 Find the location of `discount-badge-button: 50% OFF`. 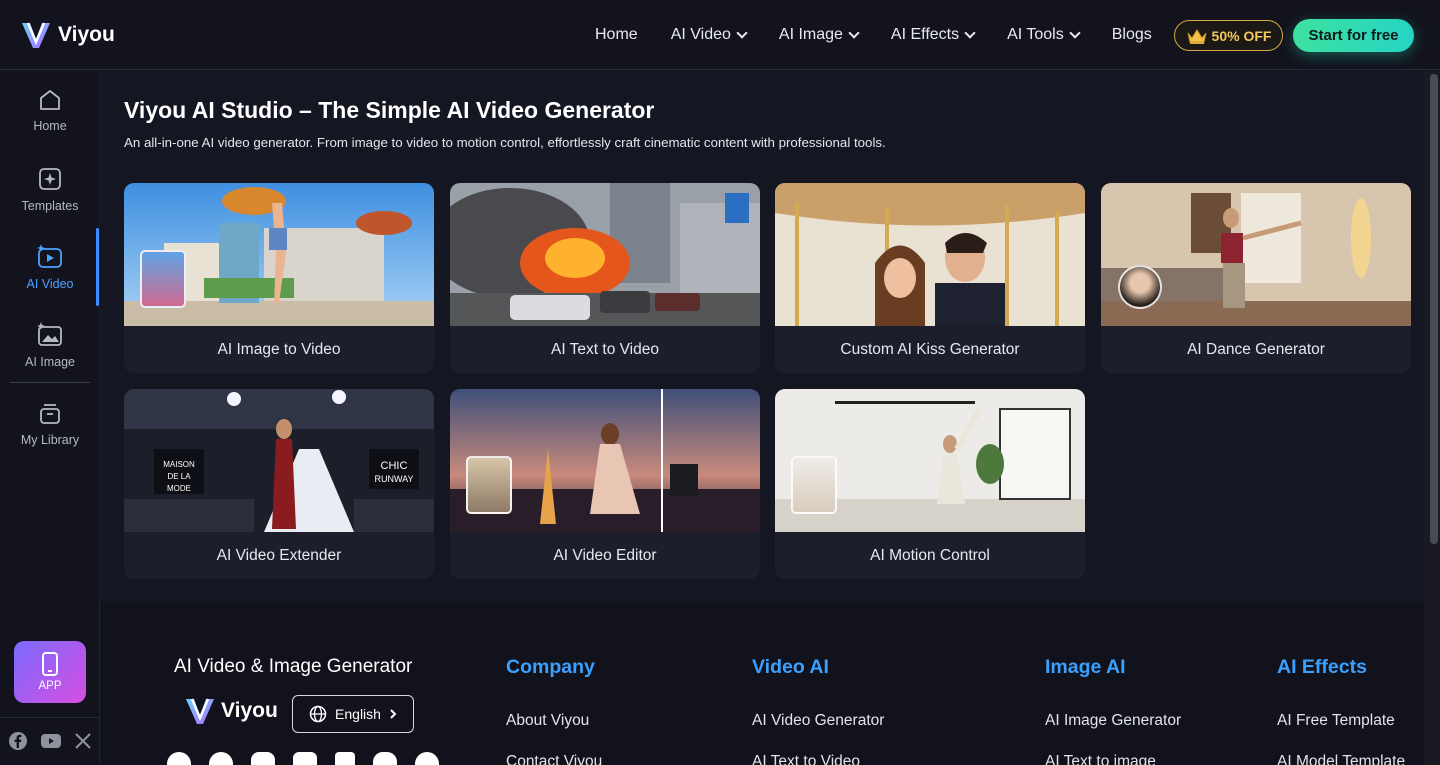

discount-badge-button: 50% OFF is located at coordinates (1228, 35).